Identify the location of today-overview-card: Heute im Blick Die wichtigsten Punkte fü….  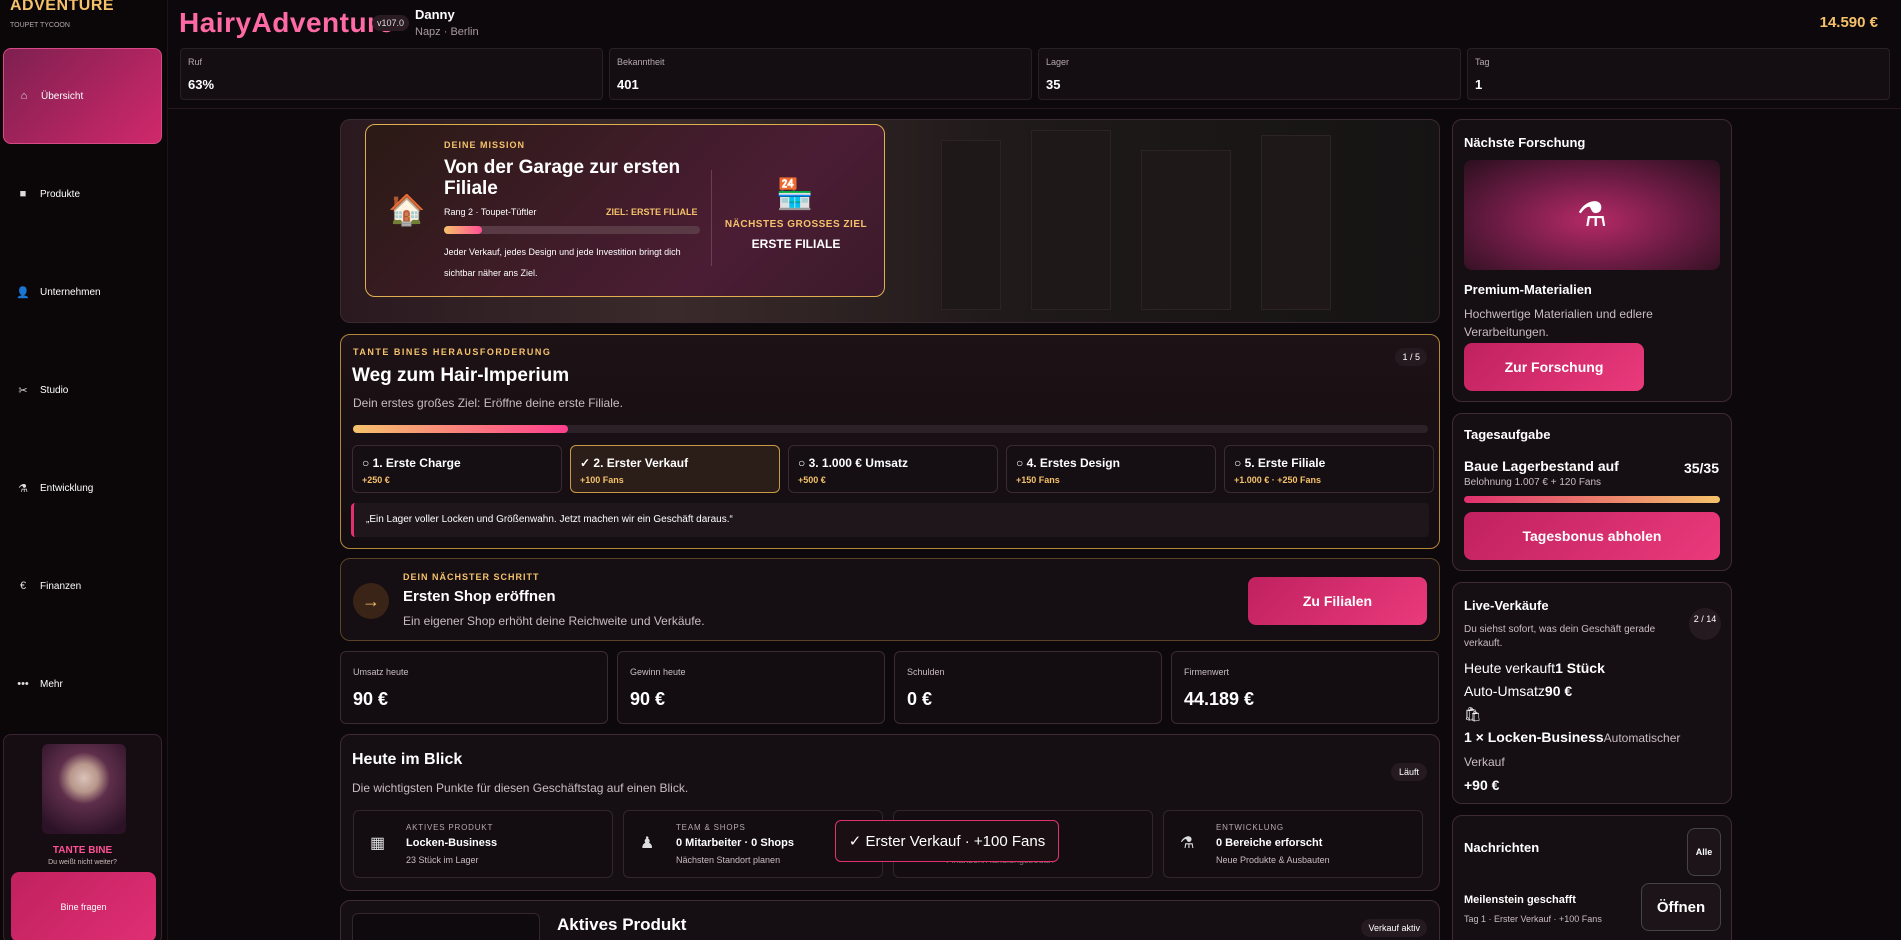
(890, 812).